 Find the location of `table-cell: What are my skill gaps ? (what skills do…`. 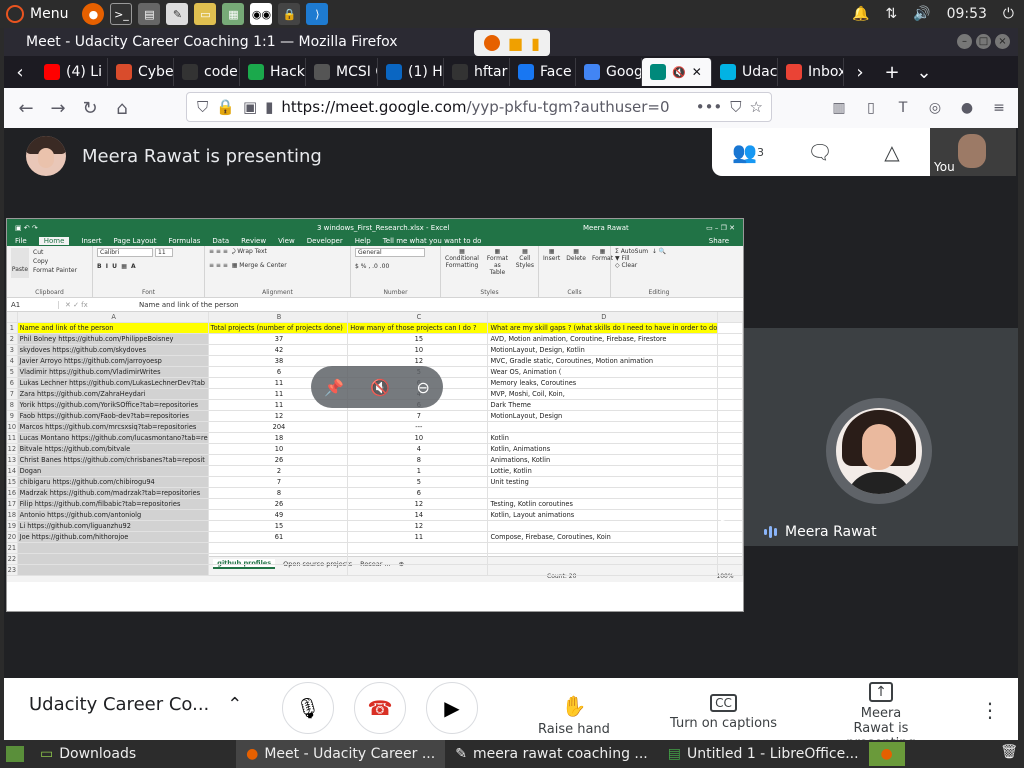

table-cell: What are my skill gaps ? (what skills do… is located at coordinates (603, 328).